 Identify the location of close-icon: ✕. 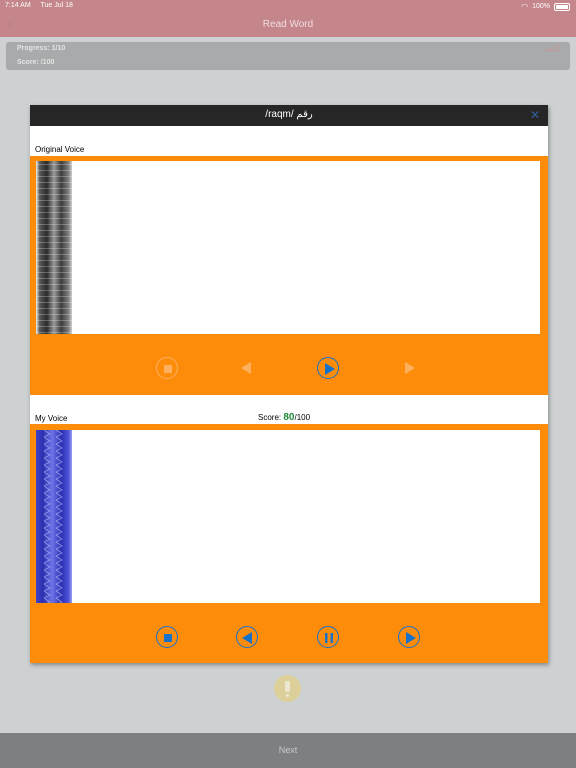
(535, 115).